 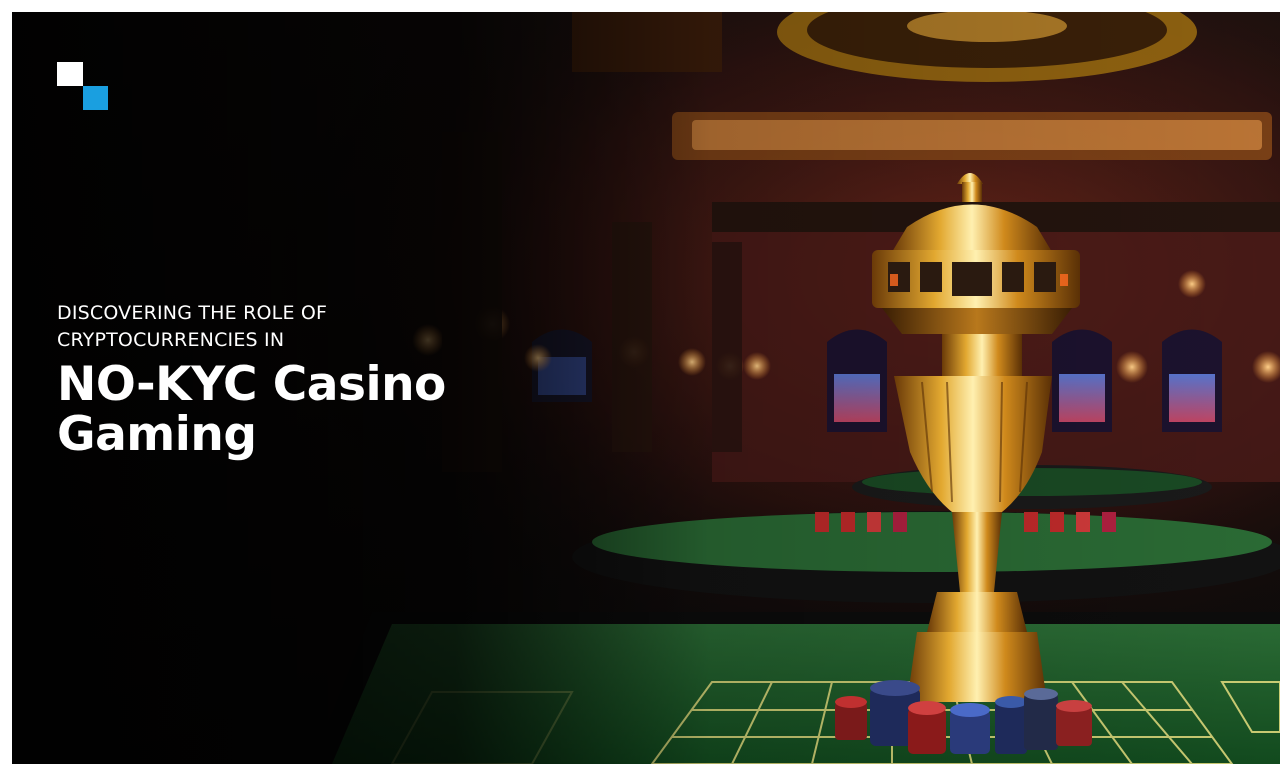 What do you see at coordinates (95, 98) in the screenshot?
I see `logo-blue-square` at bounding box center [95, 98].